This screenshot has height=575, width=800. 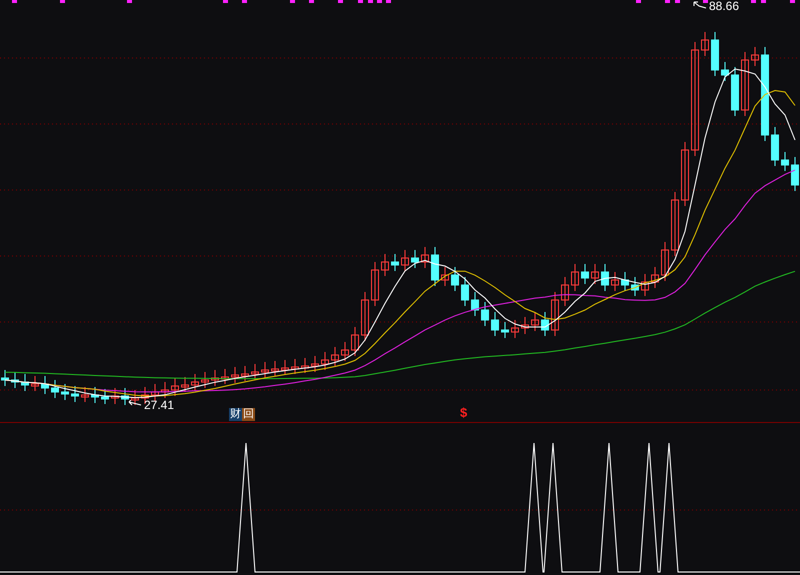 I want to click on low-price-label: 27.41, so click(x=159, y=405).